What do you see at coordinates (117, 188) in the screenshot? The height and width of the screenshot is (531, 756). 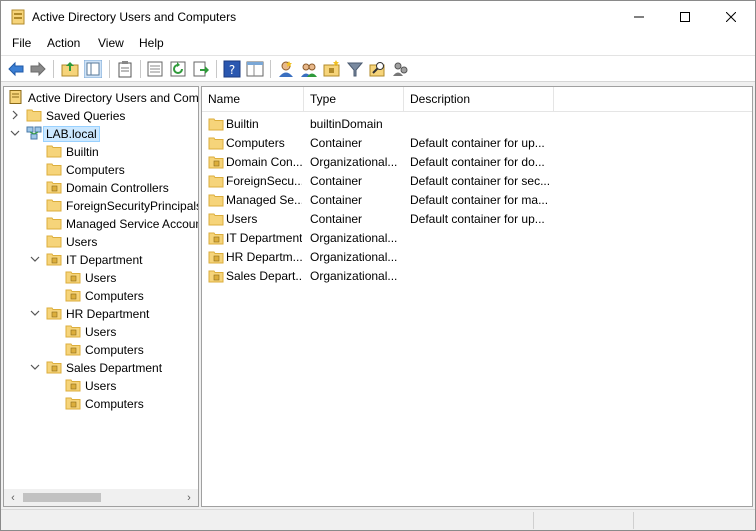 I see `tree-item-label: Domain Controllers` at bounding box center [117, 188].